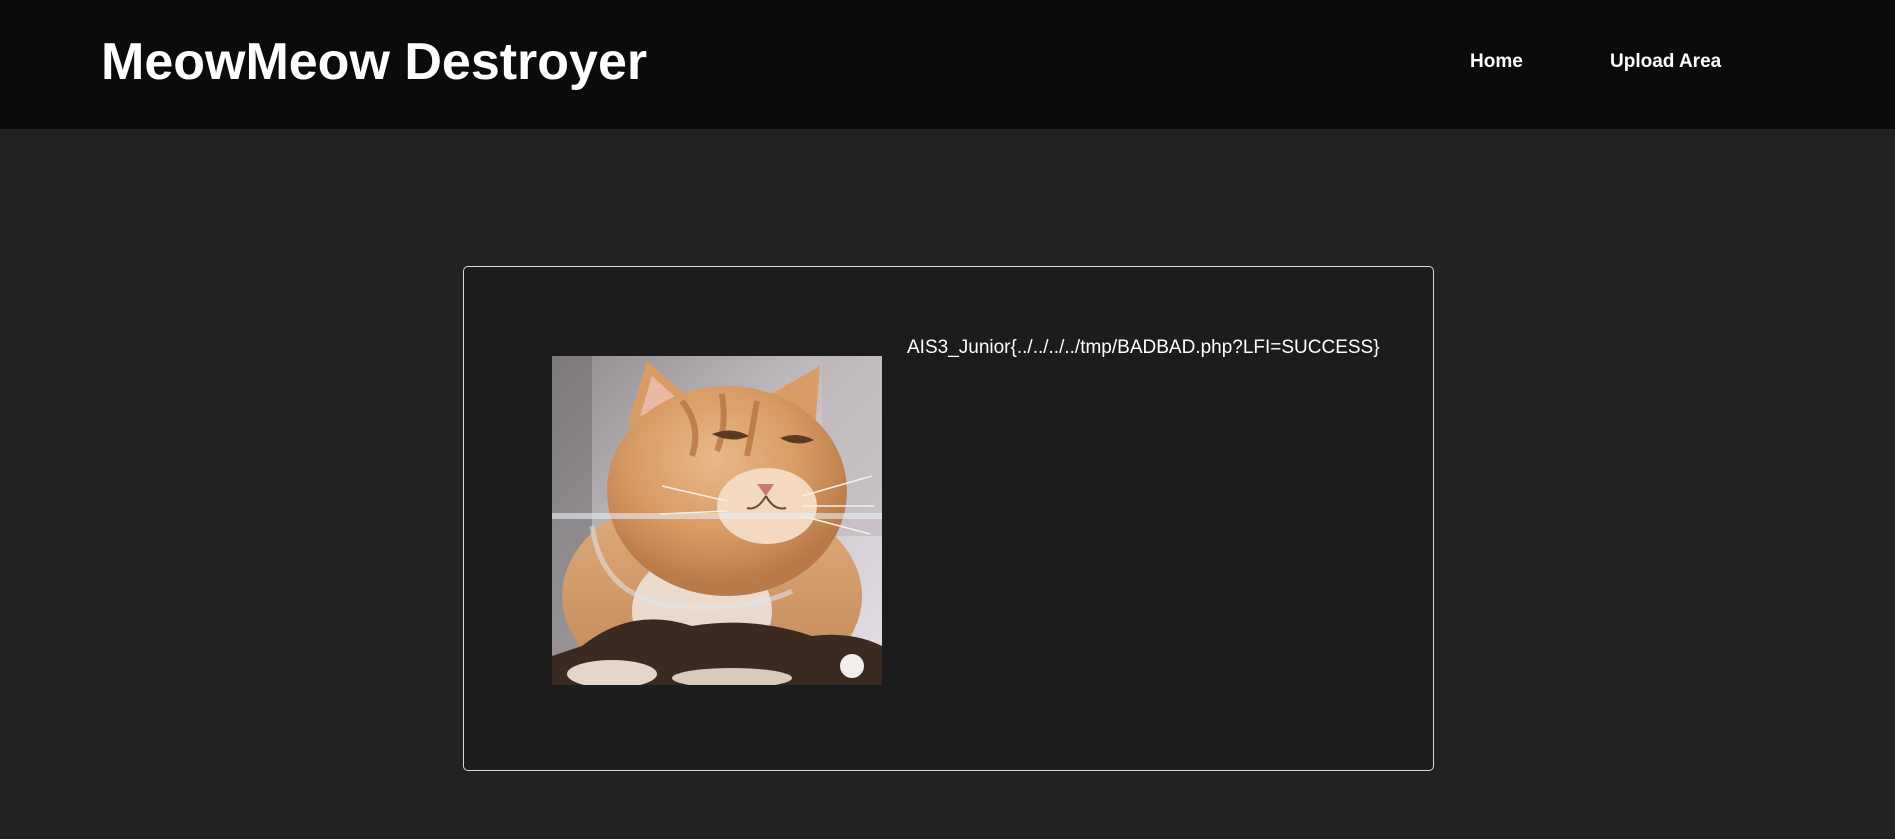  Describe the element at coordinates (1665, 62) in the screenshot. I see `nav-link-upload-area: Upload Area` at that location.